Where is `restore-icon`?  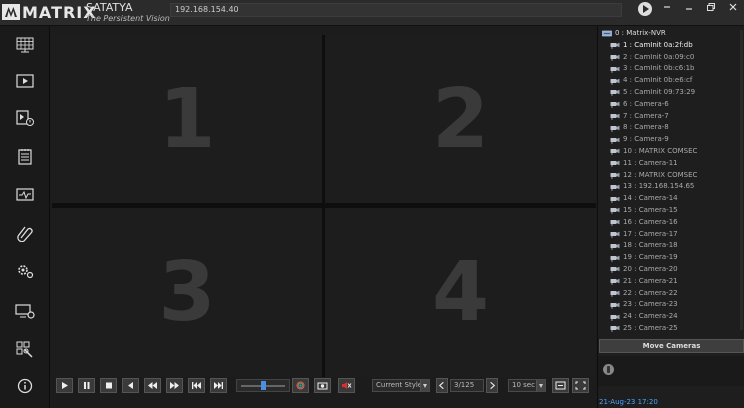
restore-icon is located at coordinates (711, 9).